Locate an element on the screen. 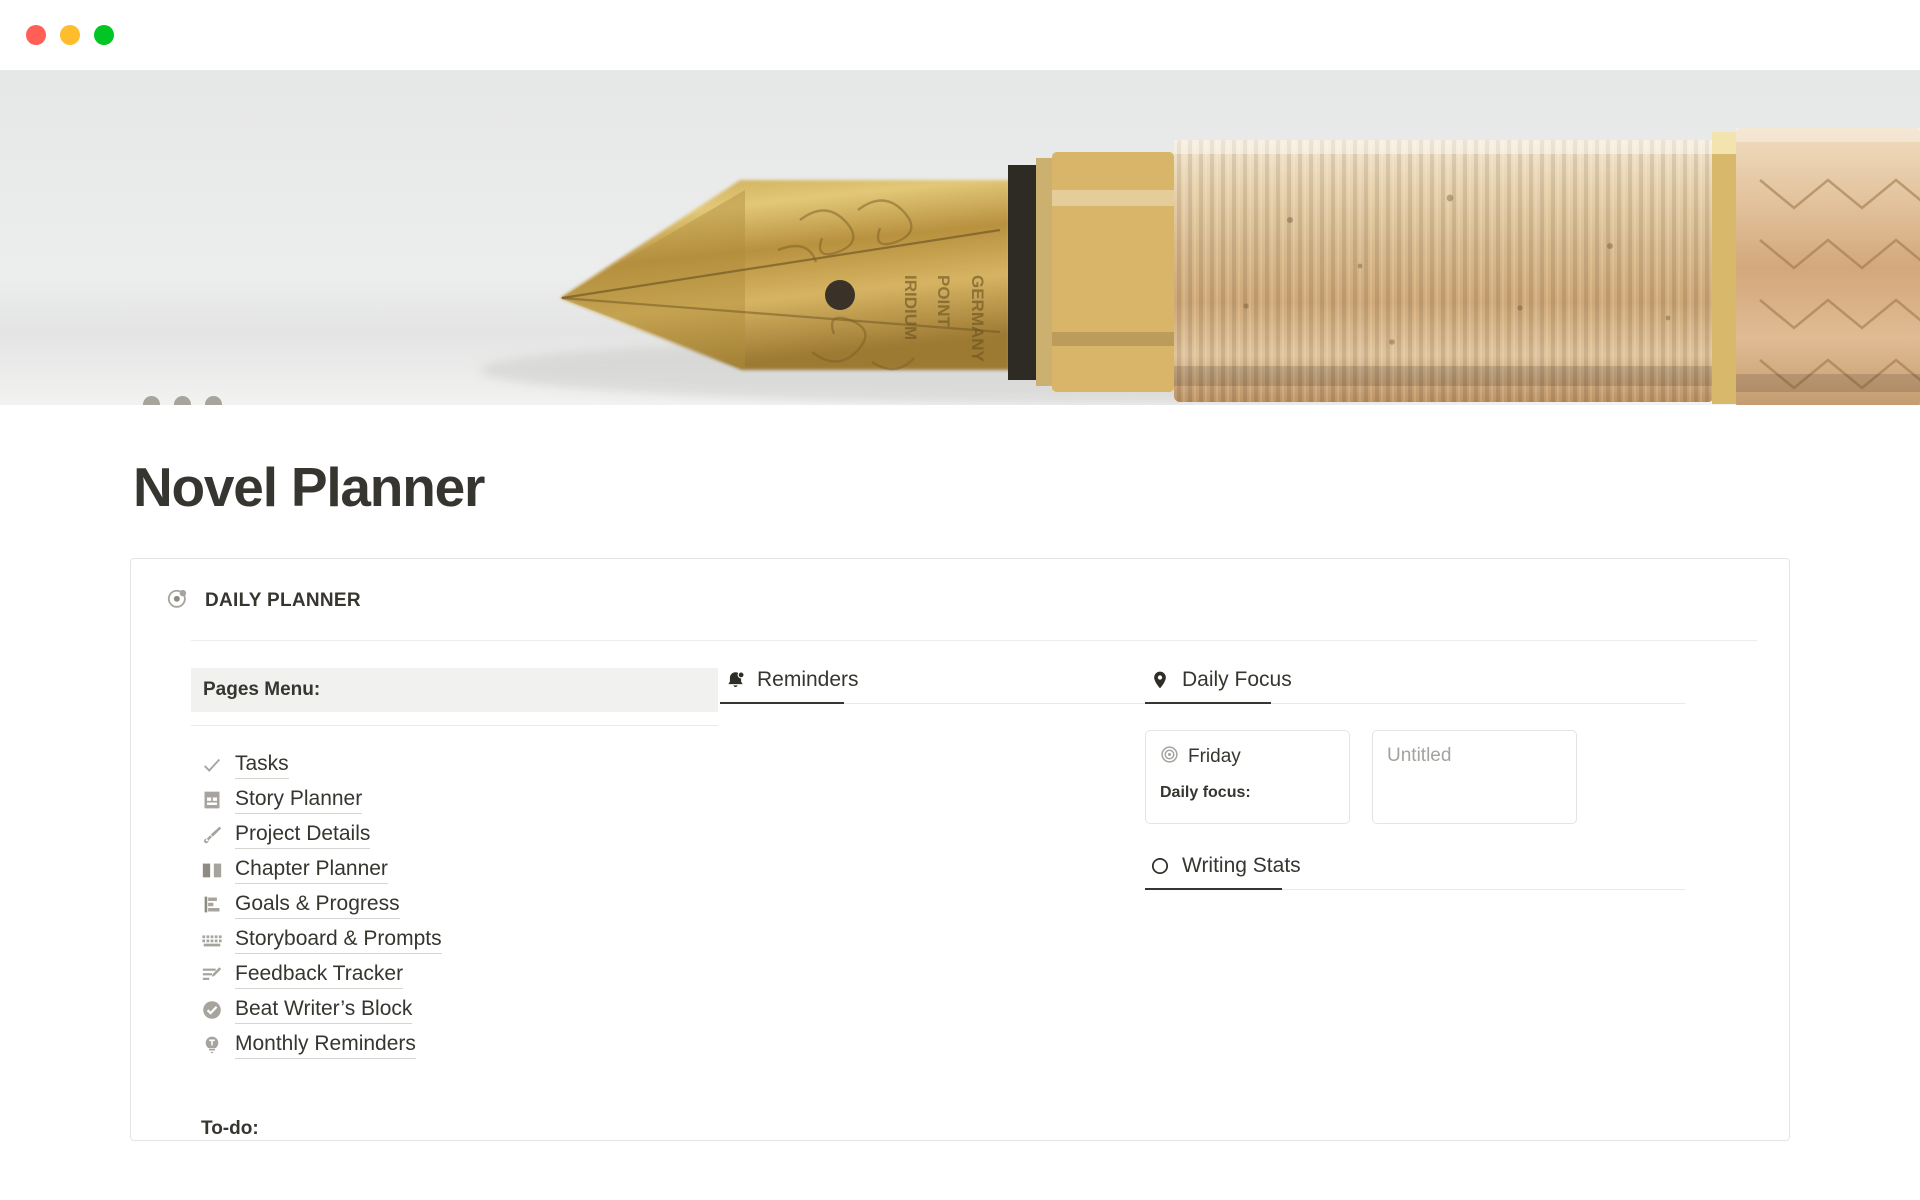  window-maximize-button is located at coordinates (104, 35).